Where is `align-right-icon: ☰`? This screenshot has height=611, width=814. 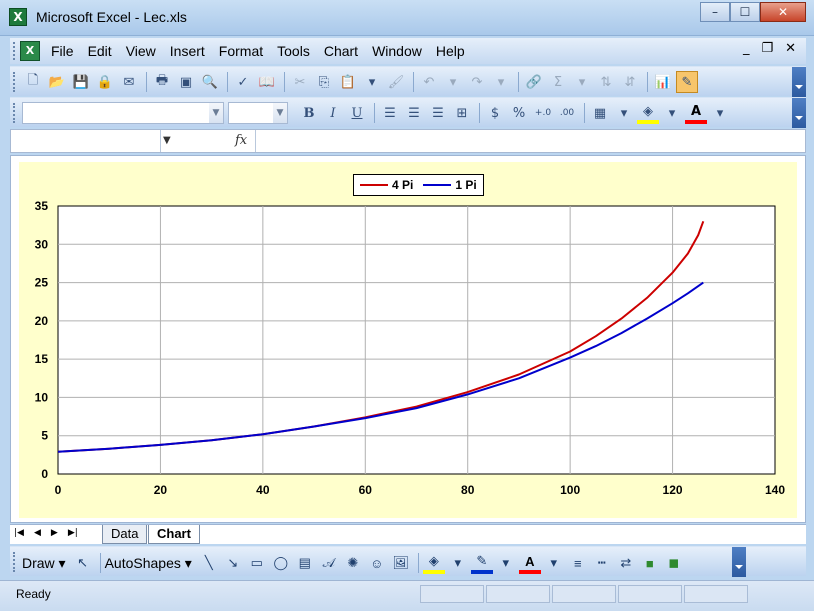 align-right-icon: ☰ is located at coordinates (438, 113).